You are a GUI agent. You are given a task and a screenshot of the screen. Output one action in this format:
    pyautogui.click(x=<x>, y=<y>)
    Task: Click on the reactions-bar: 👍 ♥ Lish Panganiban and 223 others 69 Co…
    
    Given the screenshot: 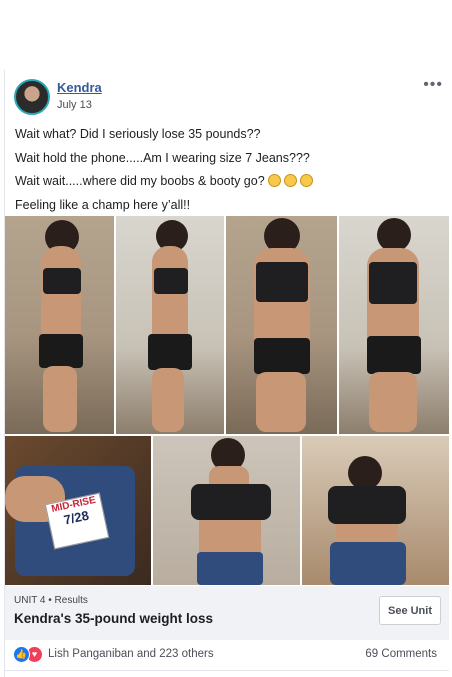 What is the action you would take?
    pyautogui.click(x=227, y=655)
    